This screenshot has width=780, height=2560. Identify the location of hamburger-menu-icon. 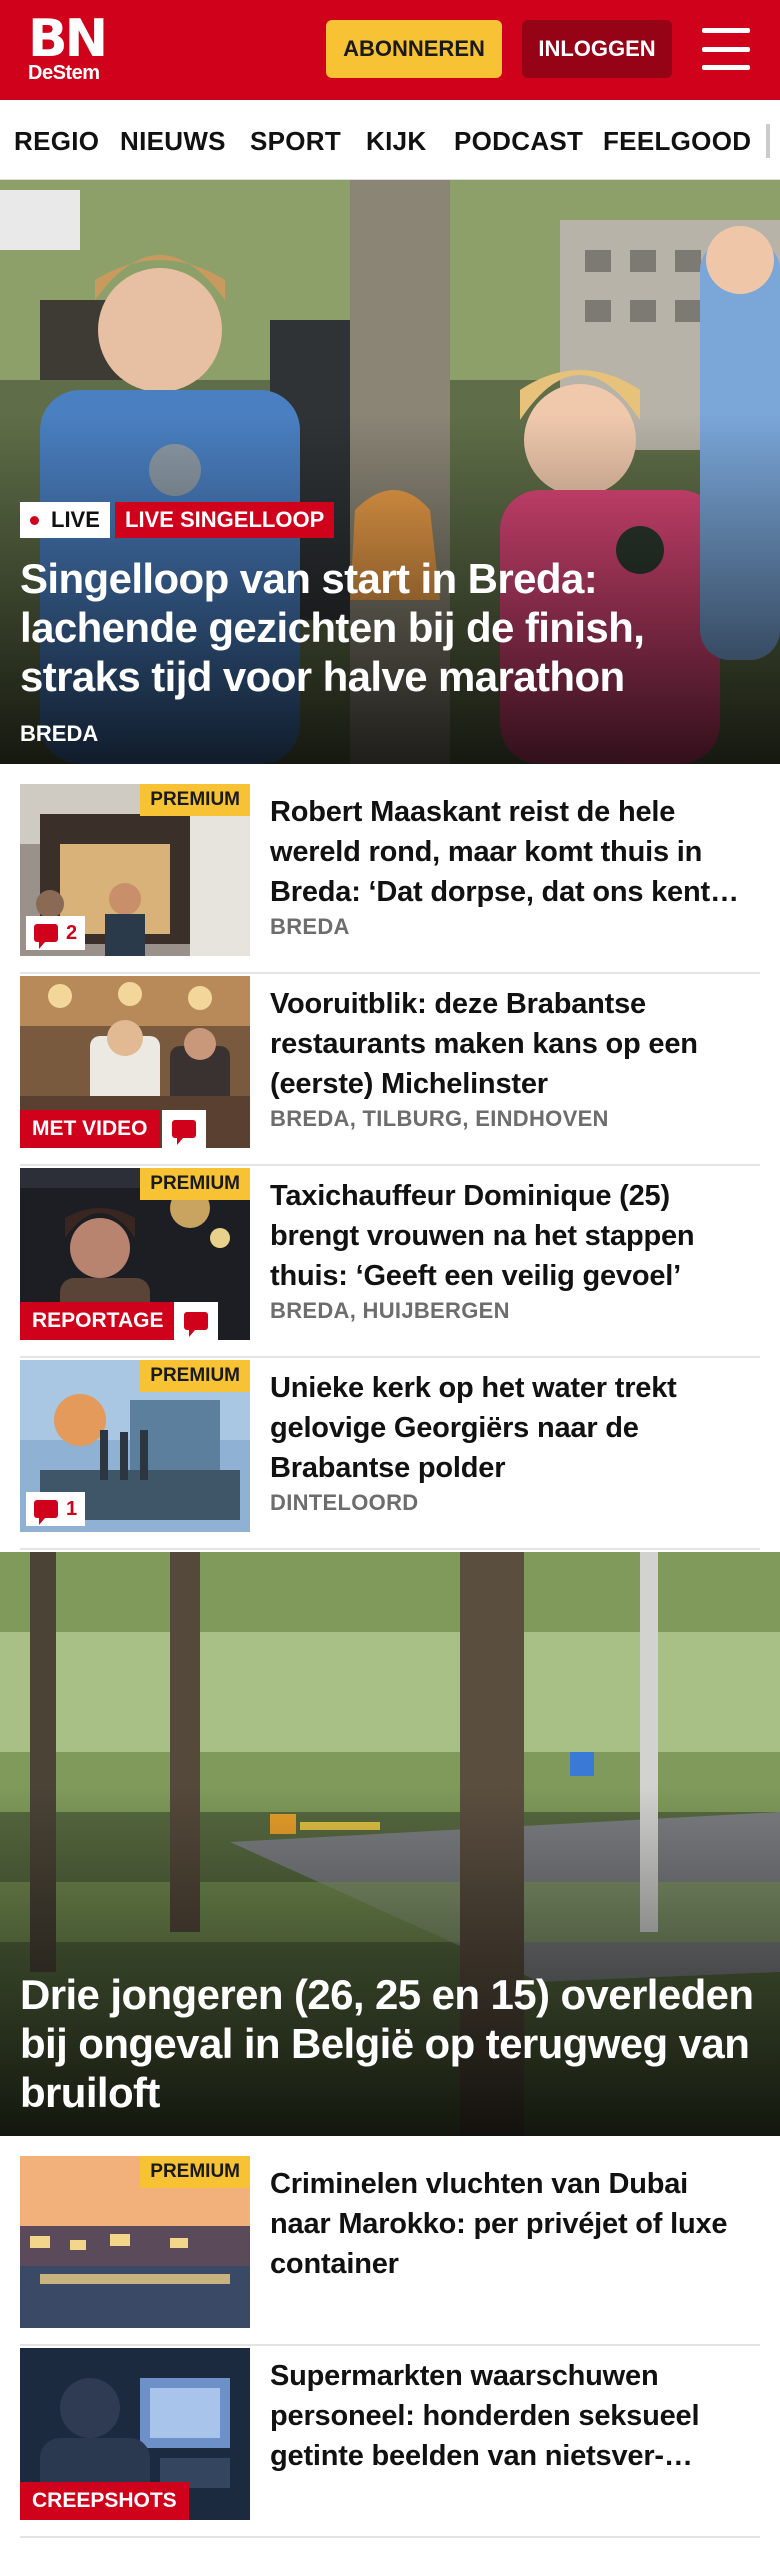
(726, 49).